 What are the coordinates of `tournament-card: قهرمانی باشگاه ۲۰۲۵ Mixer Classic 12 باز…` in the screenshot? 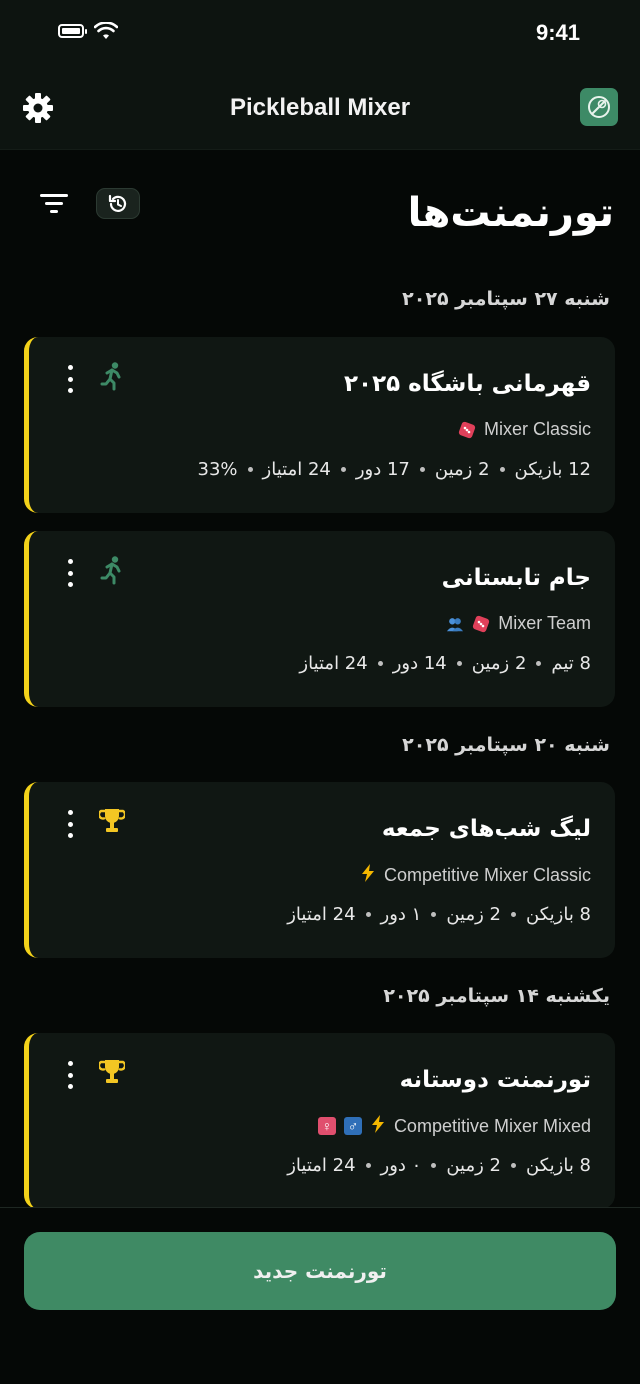 It's located at (319, 425).